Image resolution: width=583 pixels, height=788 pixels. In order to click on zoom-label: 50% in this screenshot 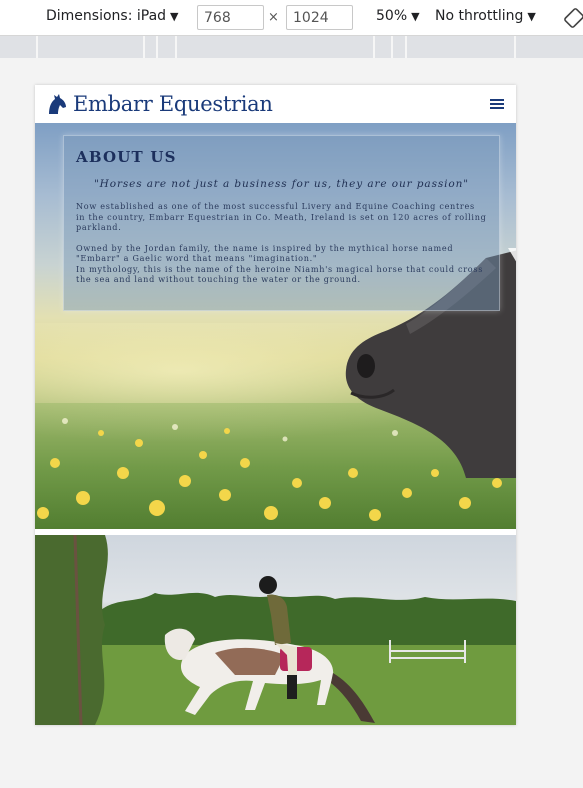, I will do `click(392, 16)`.